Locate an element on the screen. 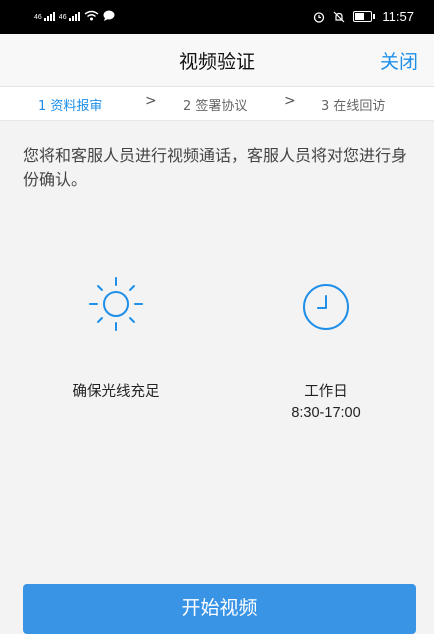 The width and height of the screenshot is (434, 634). nav-header: 视频验证 关闭 is located at coordinates (217, 60).